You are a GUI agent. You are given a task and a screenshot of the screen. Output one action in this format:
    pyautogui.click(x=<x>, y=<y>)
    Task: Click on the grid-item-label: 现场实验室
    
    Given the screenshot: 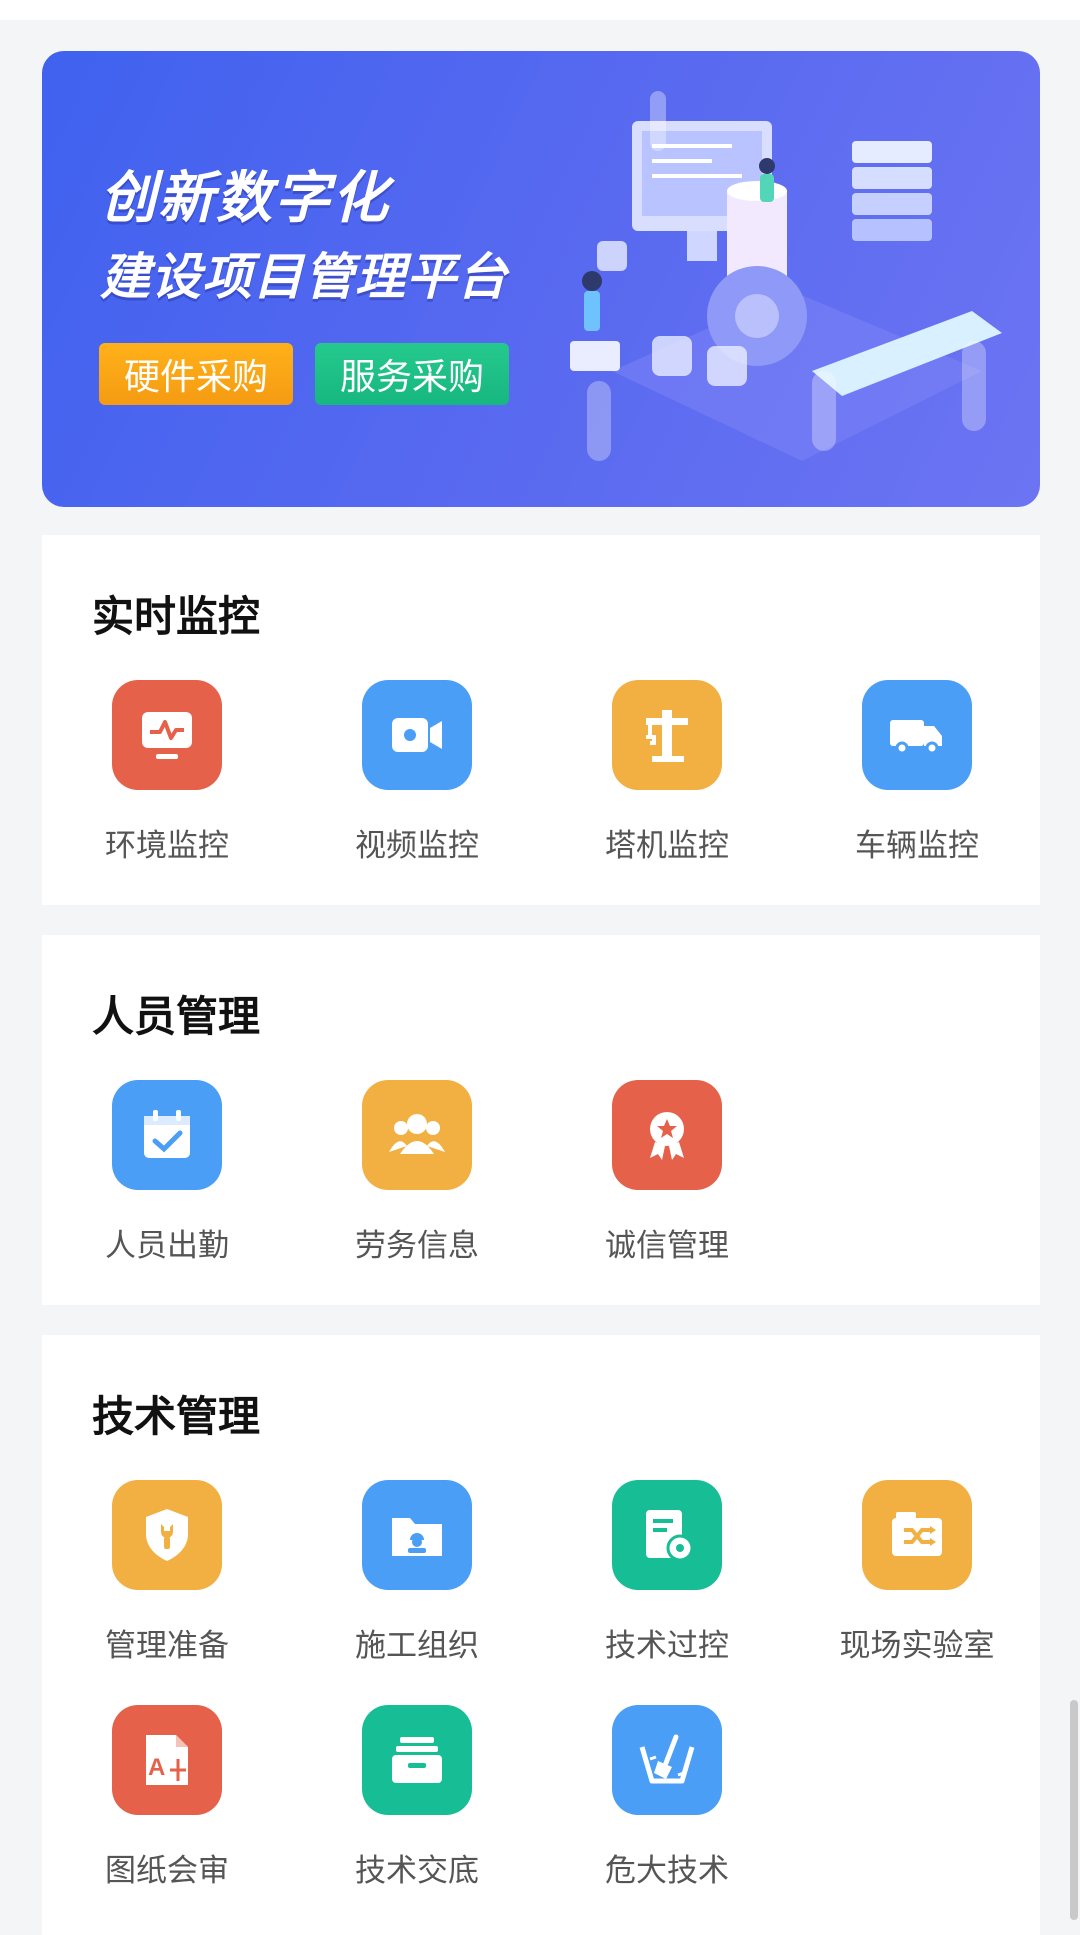 What is the action you would take?
    pyautogui.click(x=917, y=1646)
    